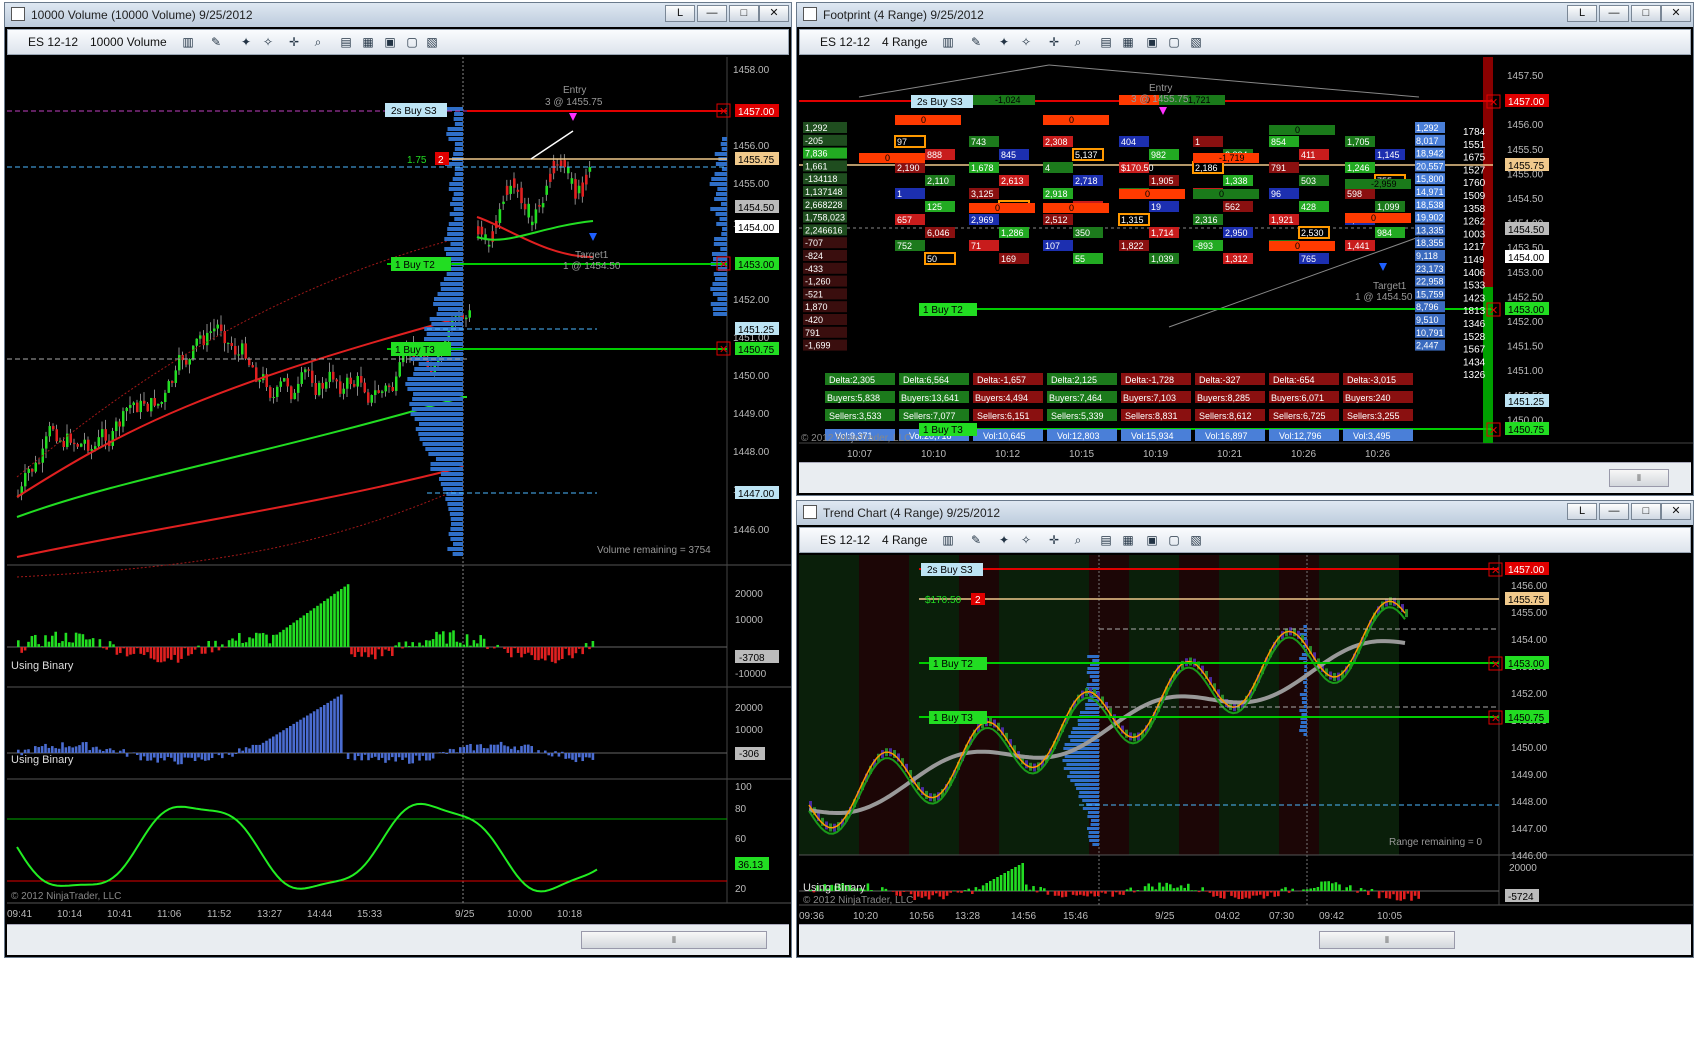 Image resolution: width=1698 pixels, height=1038 pixels. What do you see at coordinates (1245, 513) in the screenshot?
I see `title-bar: Trend Chart (4 Range) 9/25/2012 L — □ ✕` at bounding box center [1245, 513].